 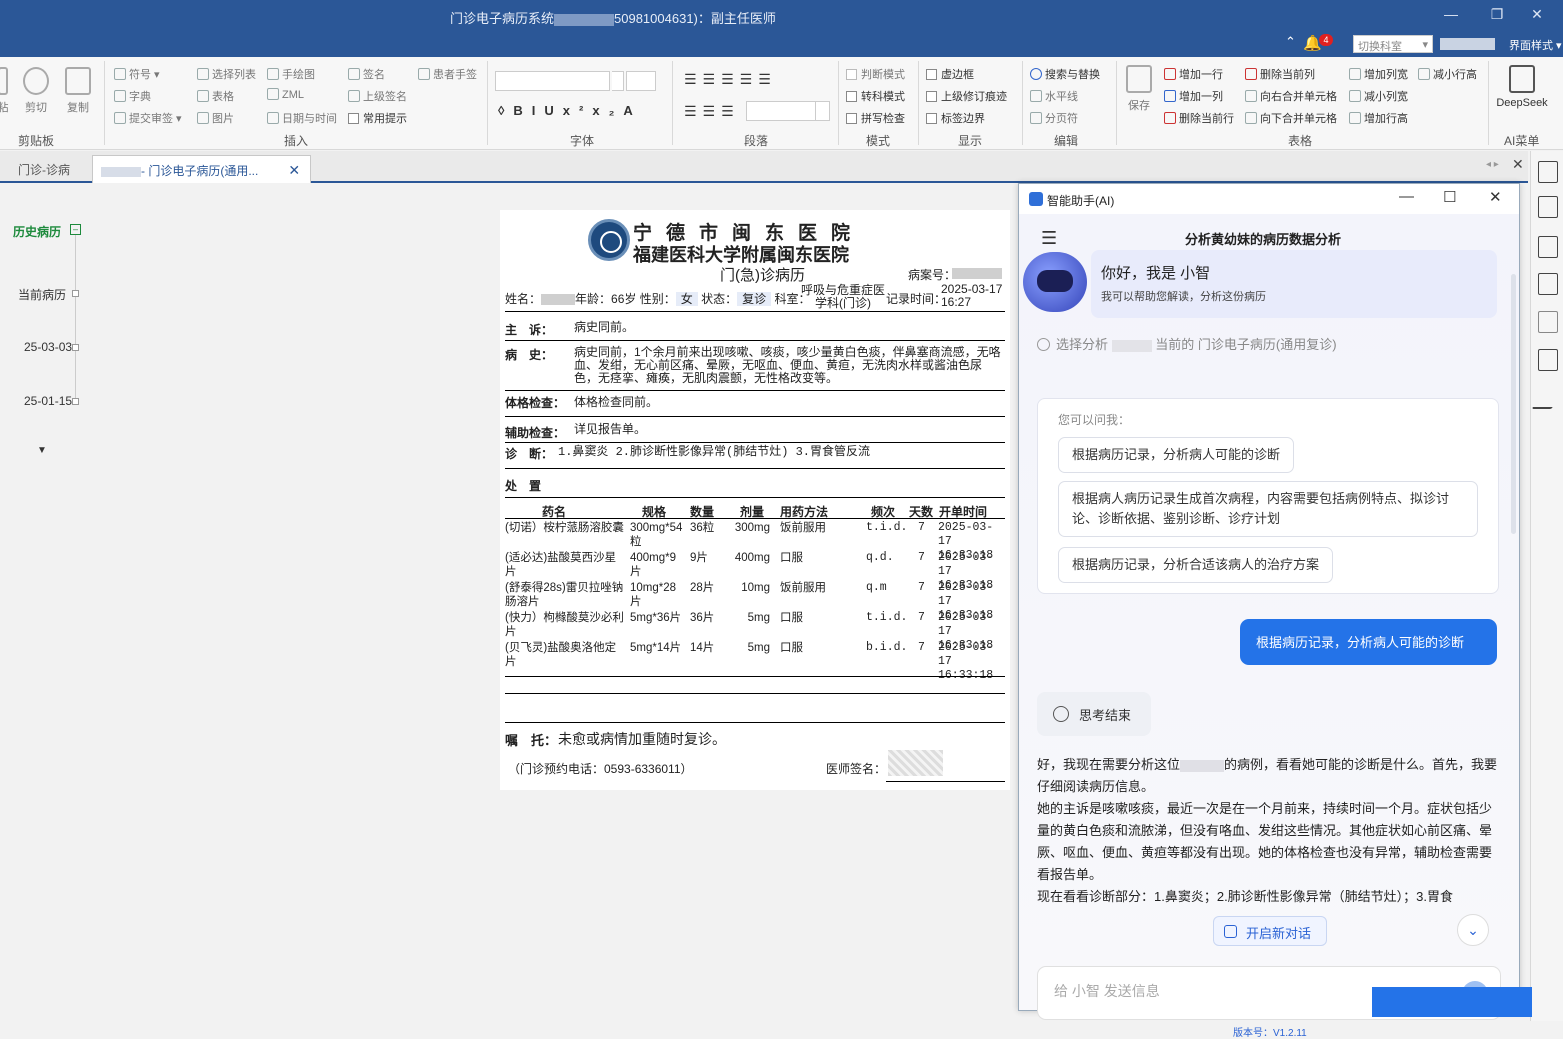 I want to click on insert-table: 表格, so click(x=215, y=96).